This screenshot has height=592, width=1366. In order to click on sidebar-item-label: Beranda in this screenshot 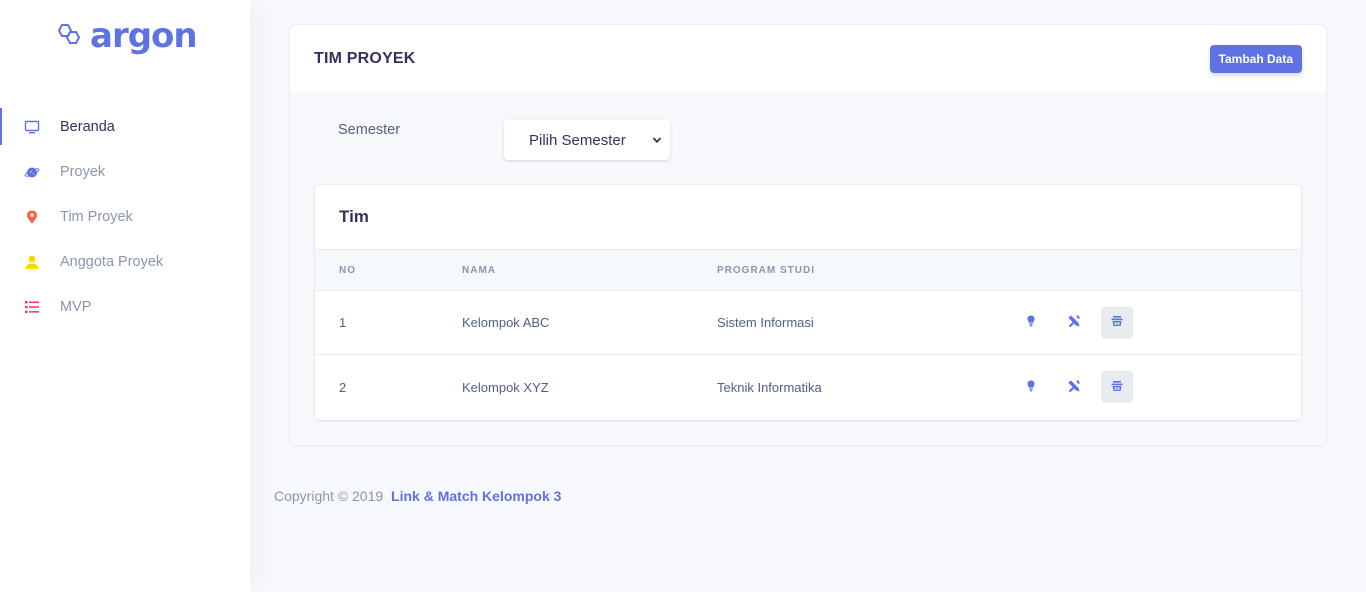, I will do `click(87, 126)`.